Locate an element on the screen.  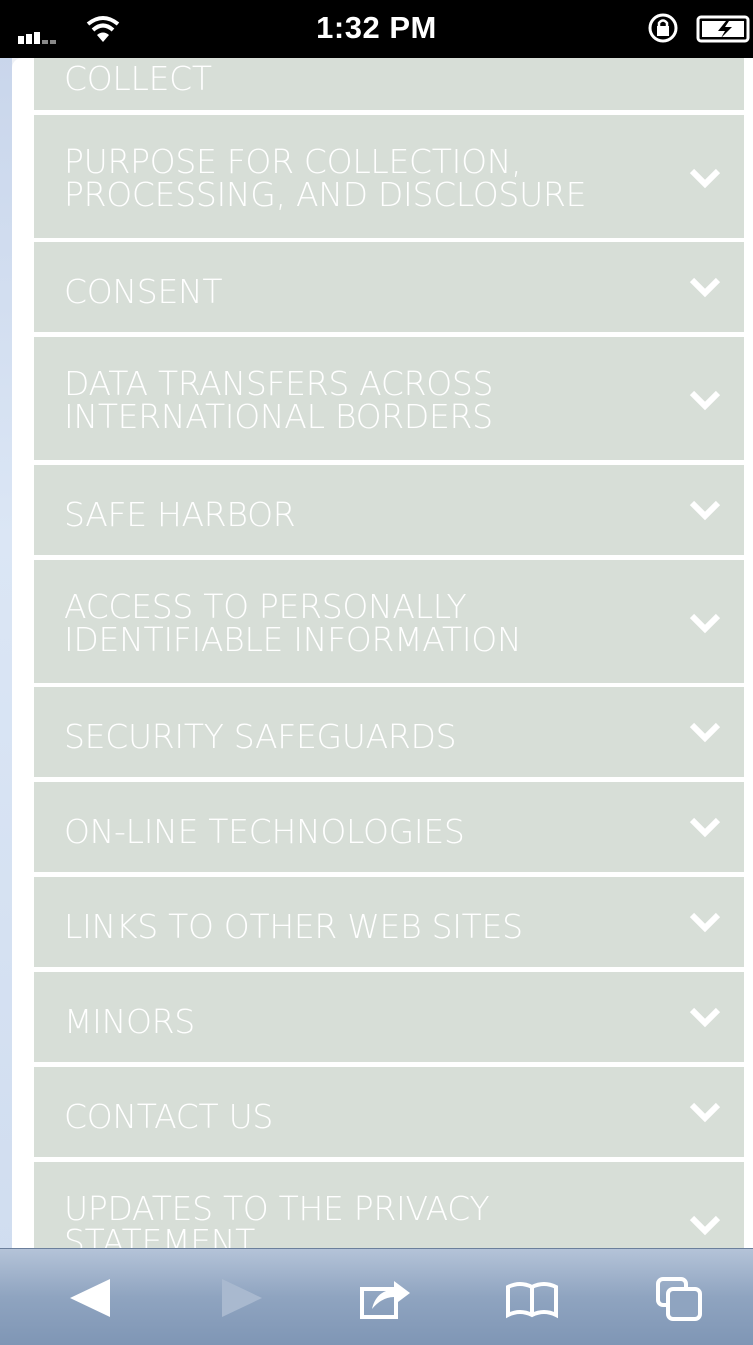
status-time: 1:32 PM is located at coordinates (376, 27).